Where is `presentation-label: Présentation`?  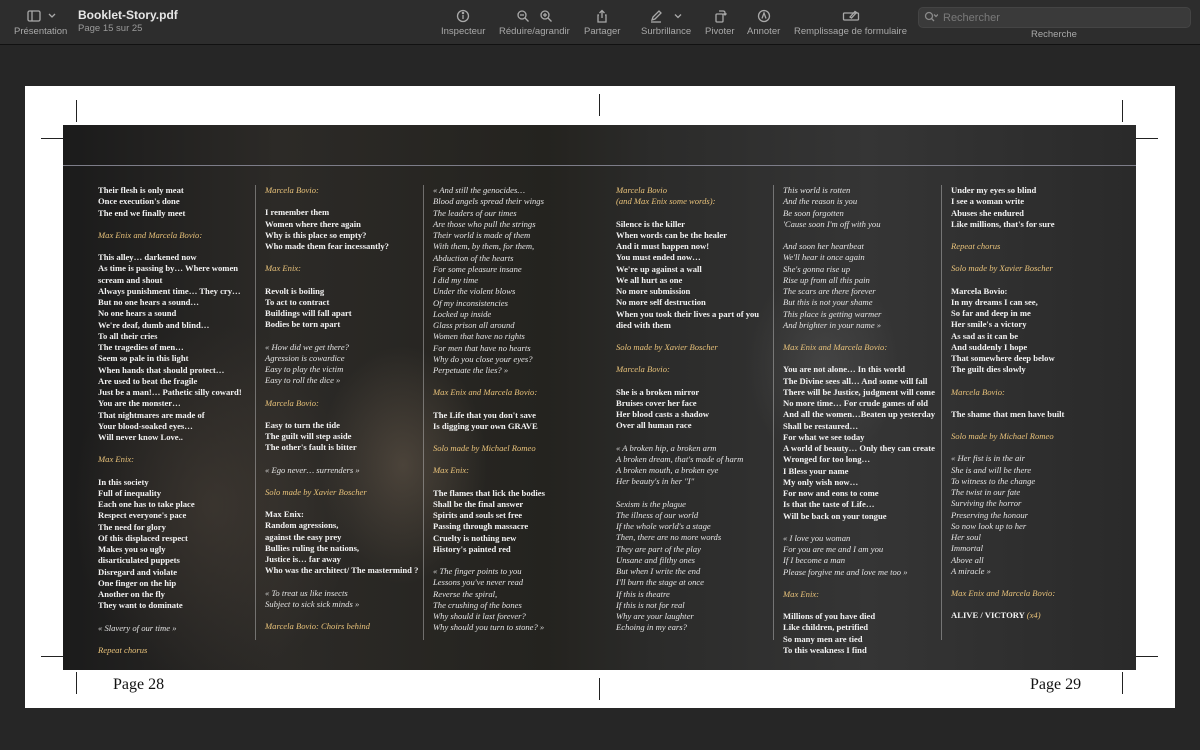
presentation-label: Présentation is located at coordinates (41, 31).